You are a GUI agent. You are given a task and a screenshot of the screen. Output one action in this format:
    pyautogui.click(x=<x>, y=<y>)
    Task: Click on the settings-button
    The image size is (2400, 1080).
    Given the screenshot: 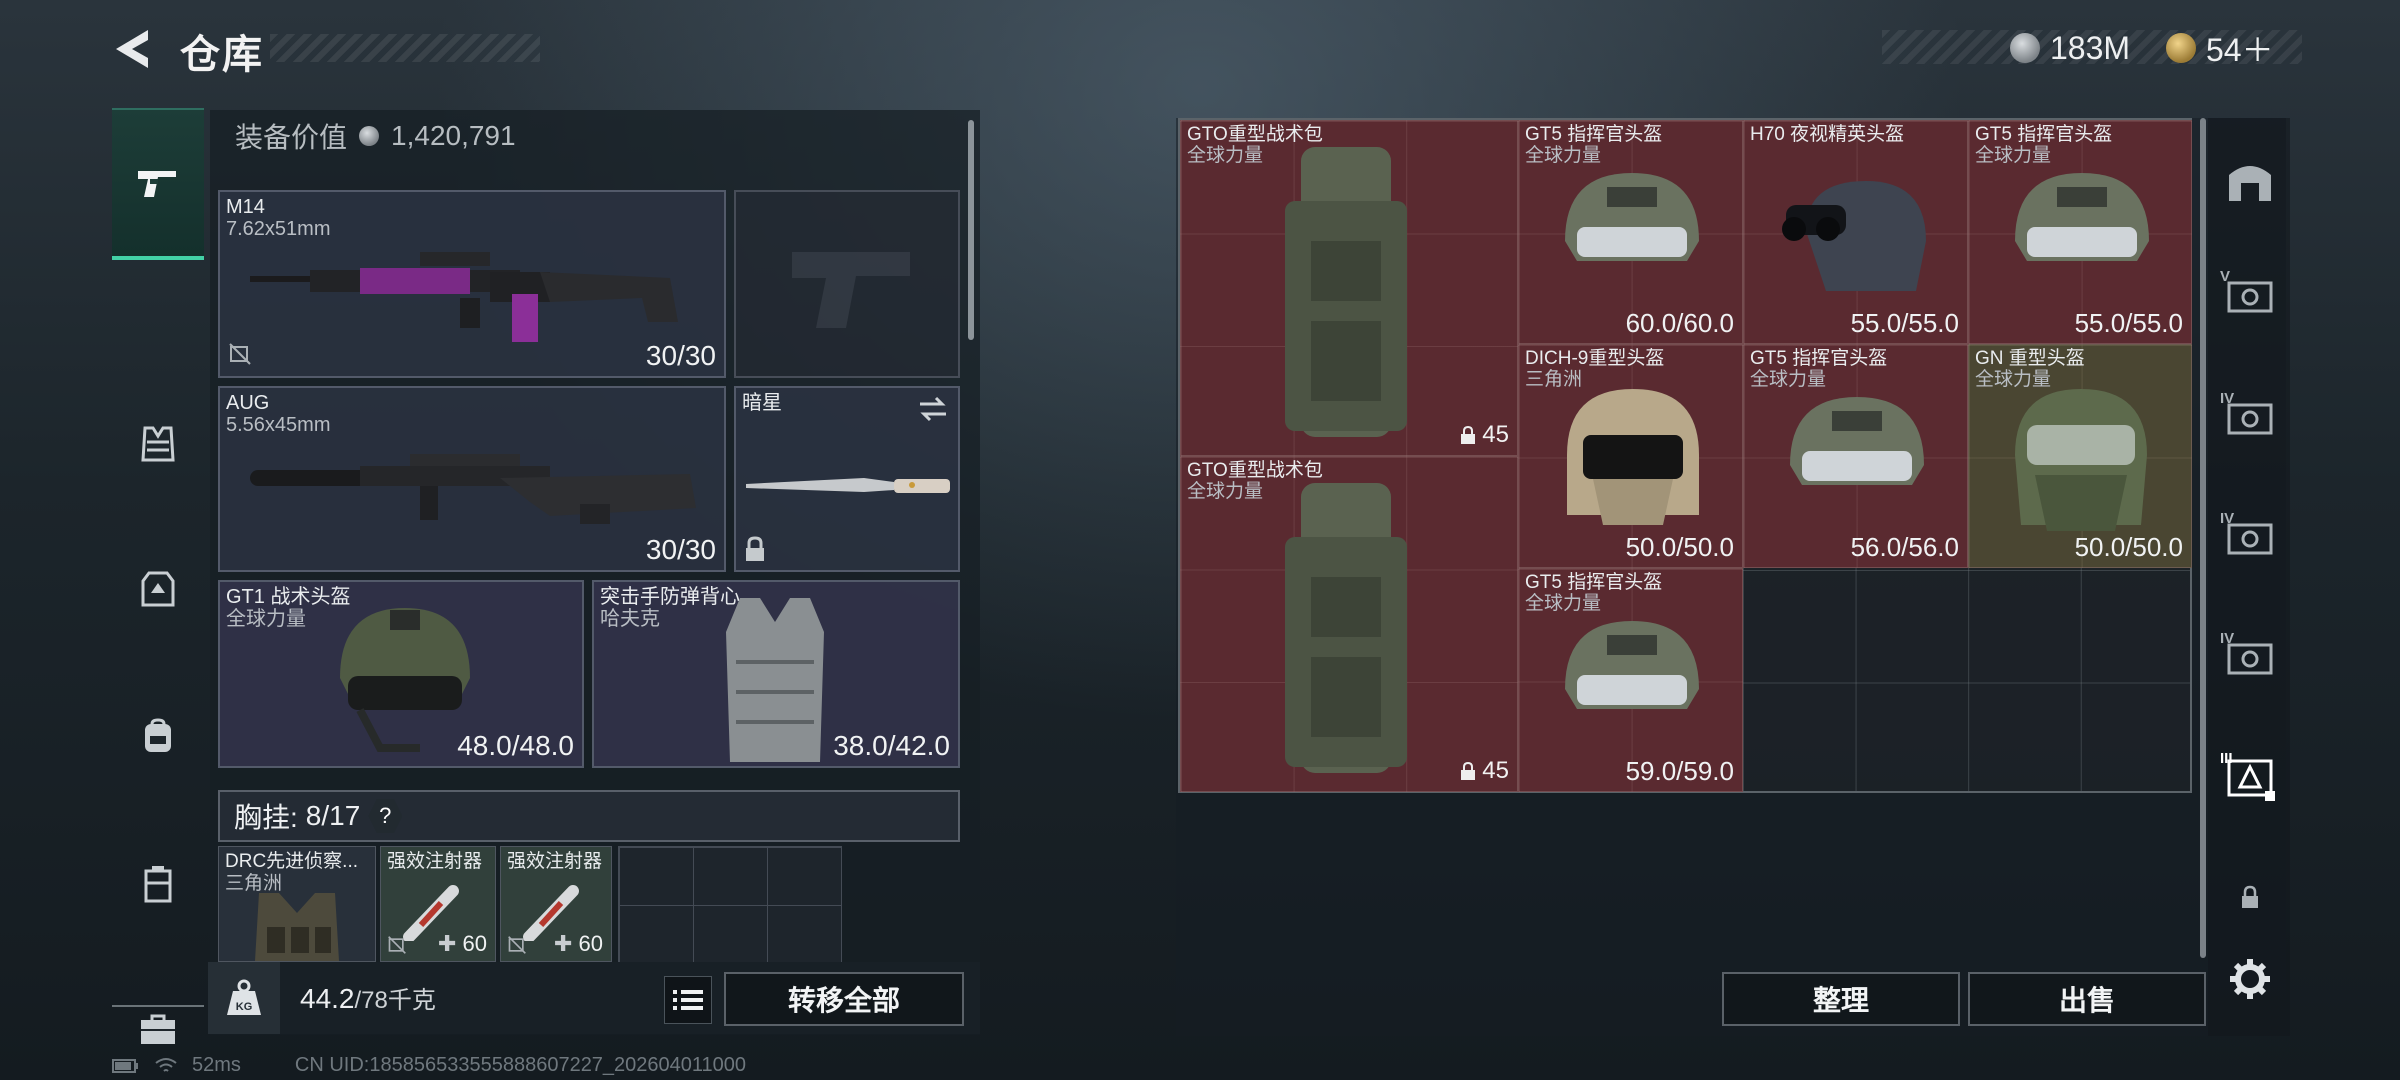 What is the action you would take?
    pyautogui.click(x=2250, y=979)
    